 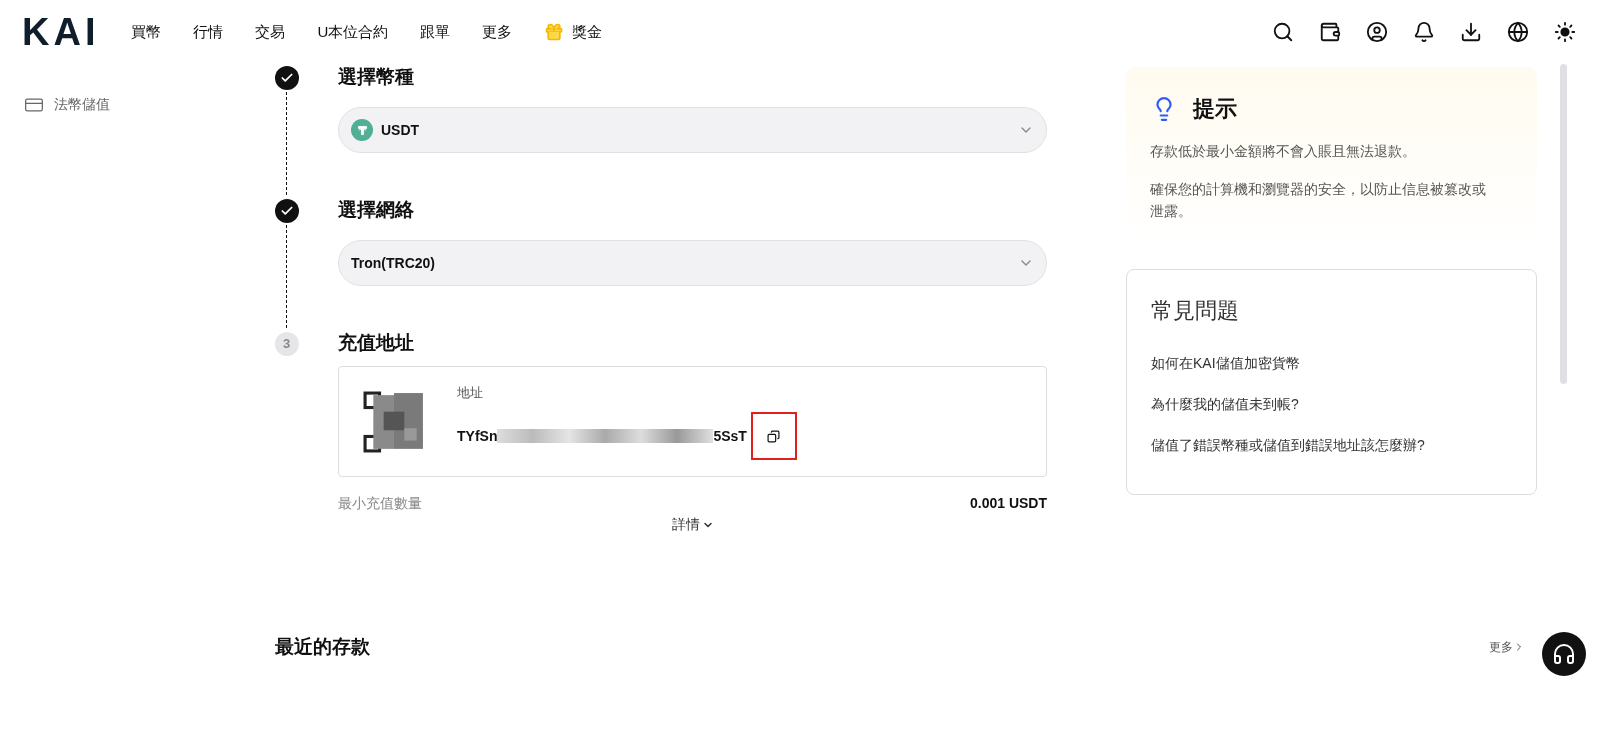 What do you see at coordinates (1507, 647) in the screenshot?
I see `more-link: 更多` at bounding box center [1507, 647].